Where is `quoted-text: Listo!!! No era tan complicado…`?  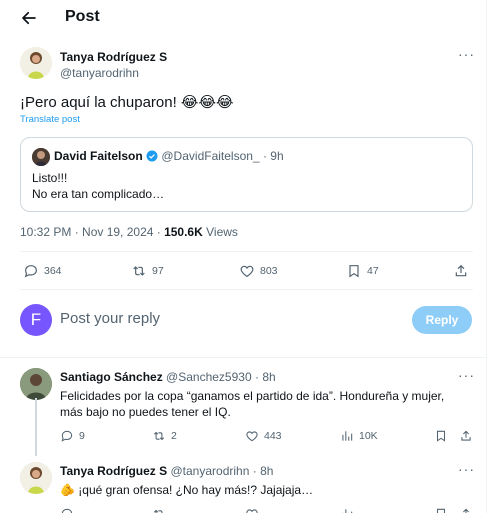
quoted-text: Listo!!! No era tan complicado… is located at coordinates (98, 186).